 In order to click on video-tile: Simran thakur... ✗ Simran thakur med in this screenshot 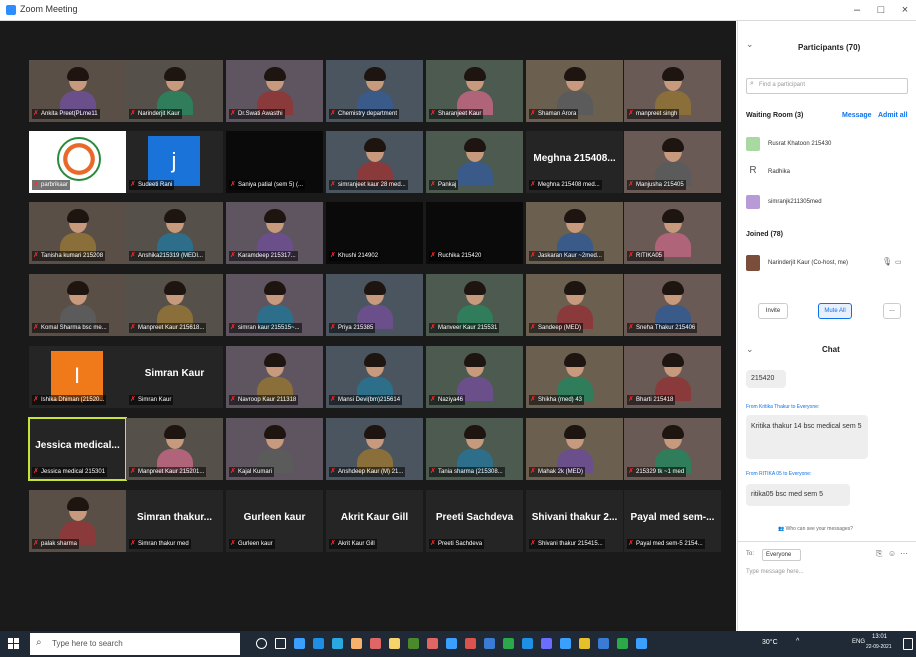, I will do `click(174, 521)`.